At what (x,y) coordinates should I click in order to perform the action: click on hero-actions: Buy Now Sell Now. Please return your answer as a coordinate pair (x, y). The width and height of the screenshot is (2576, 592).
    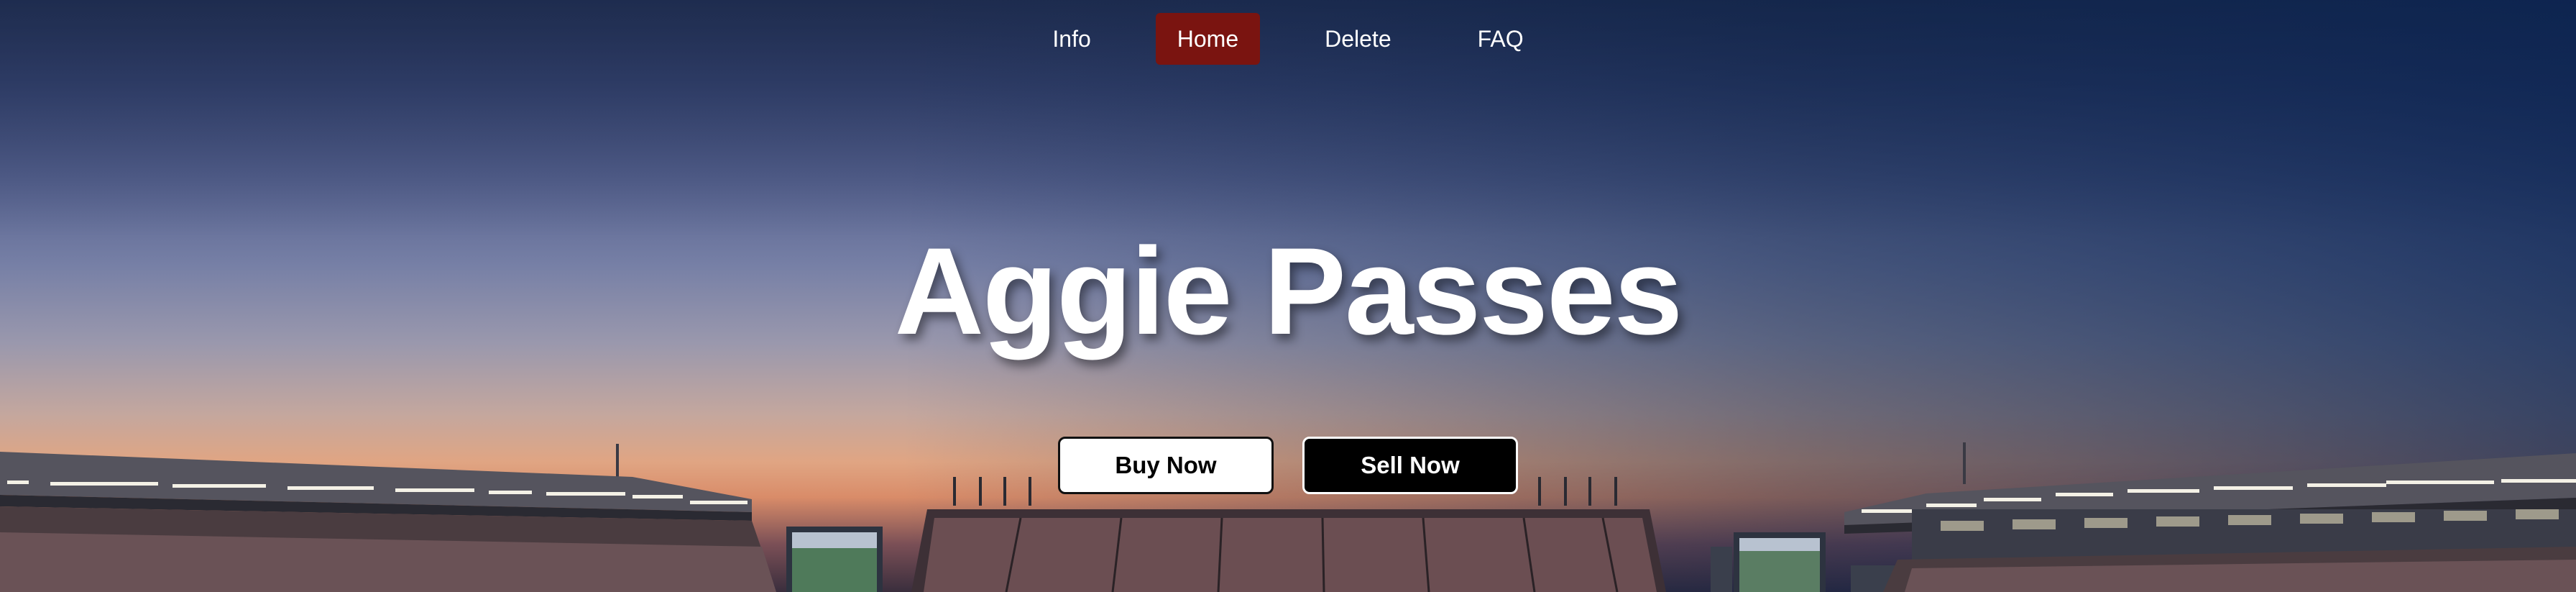
    Looking at the image, I should click on (1288, 465).